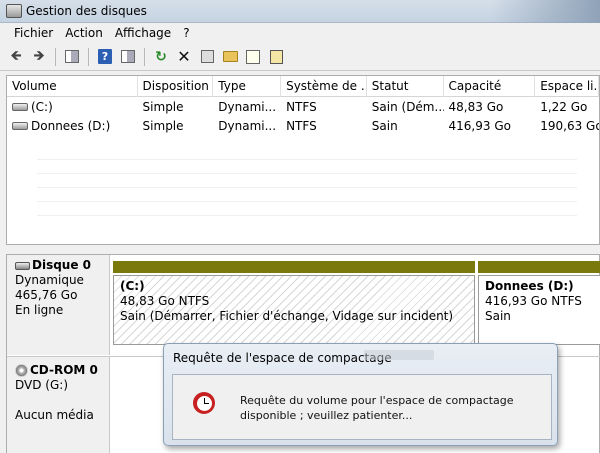  I want to click on dialog-title-ghost, so click(399, 355).